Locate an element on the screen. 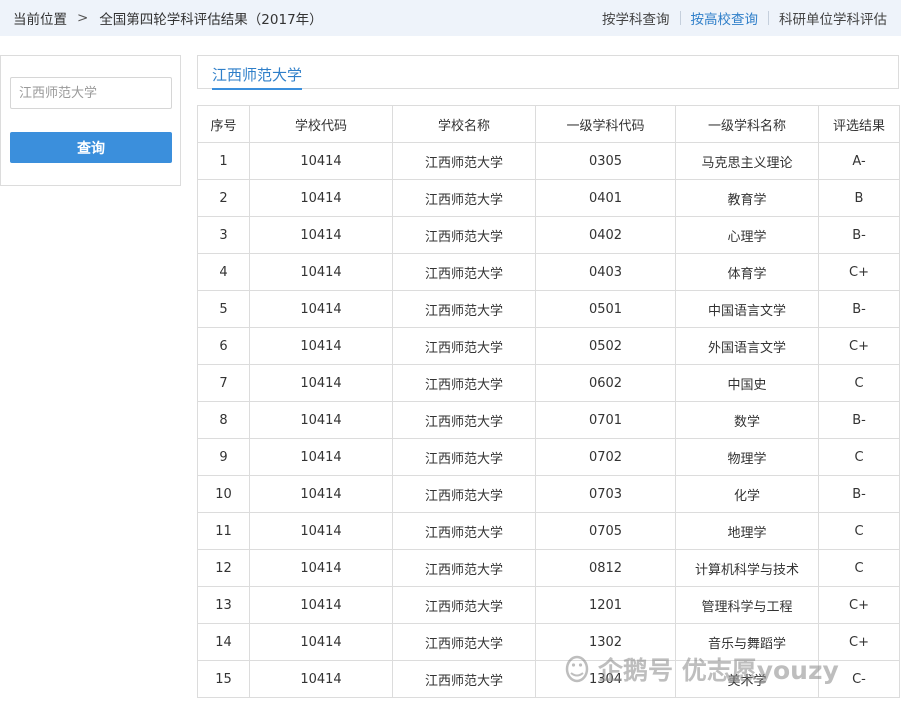 This screenshot has height=701, width=901. cell-discipline-code: 0501 is located at coordinates (605, 309).